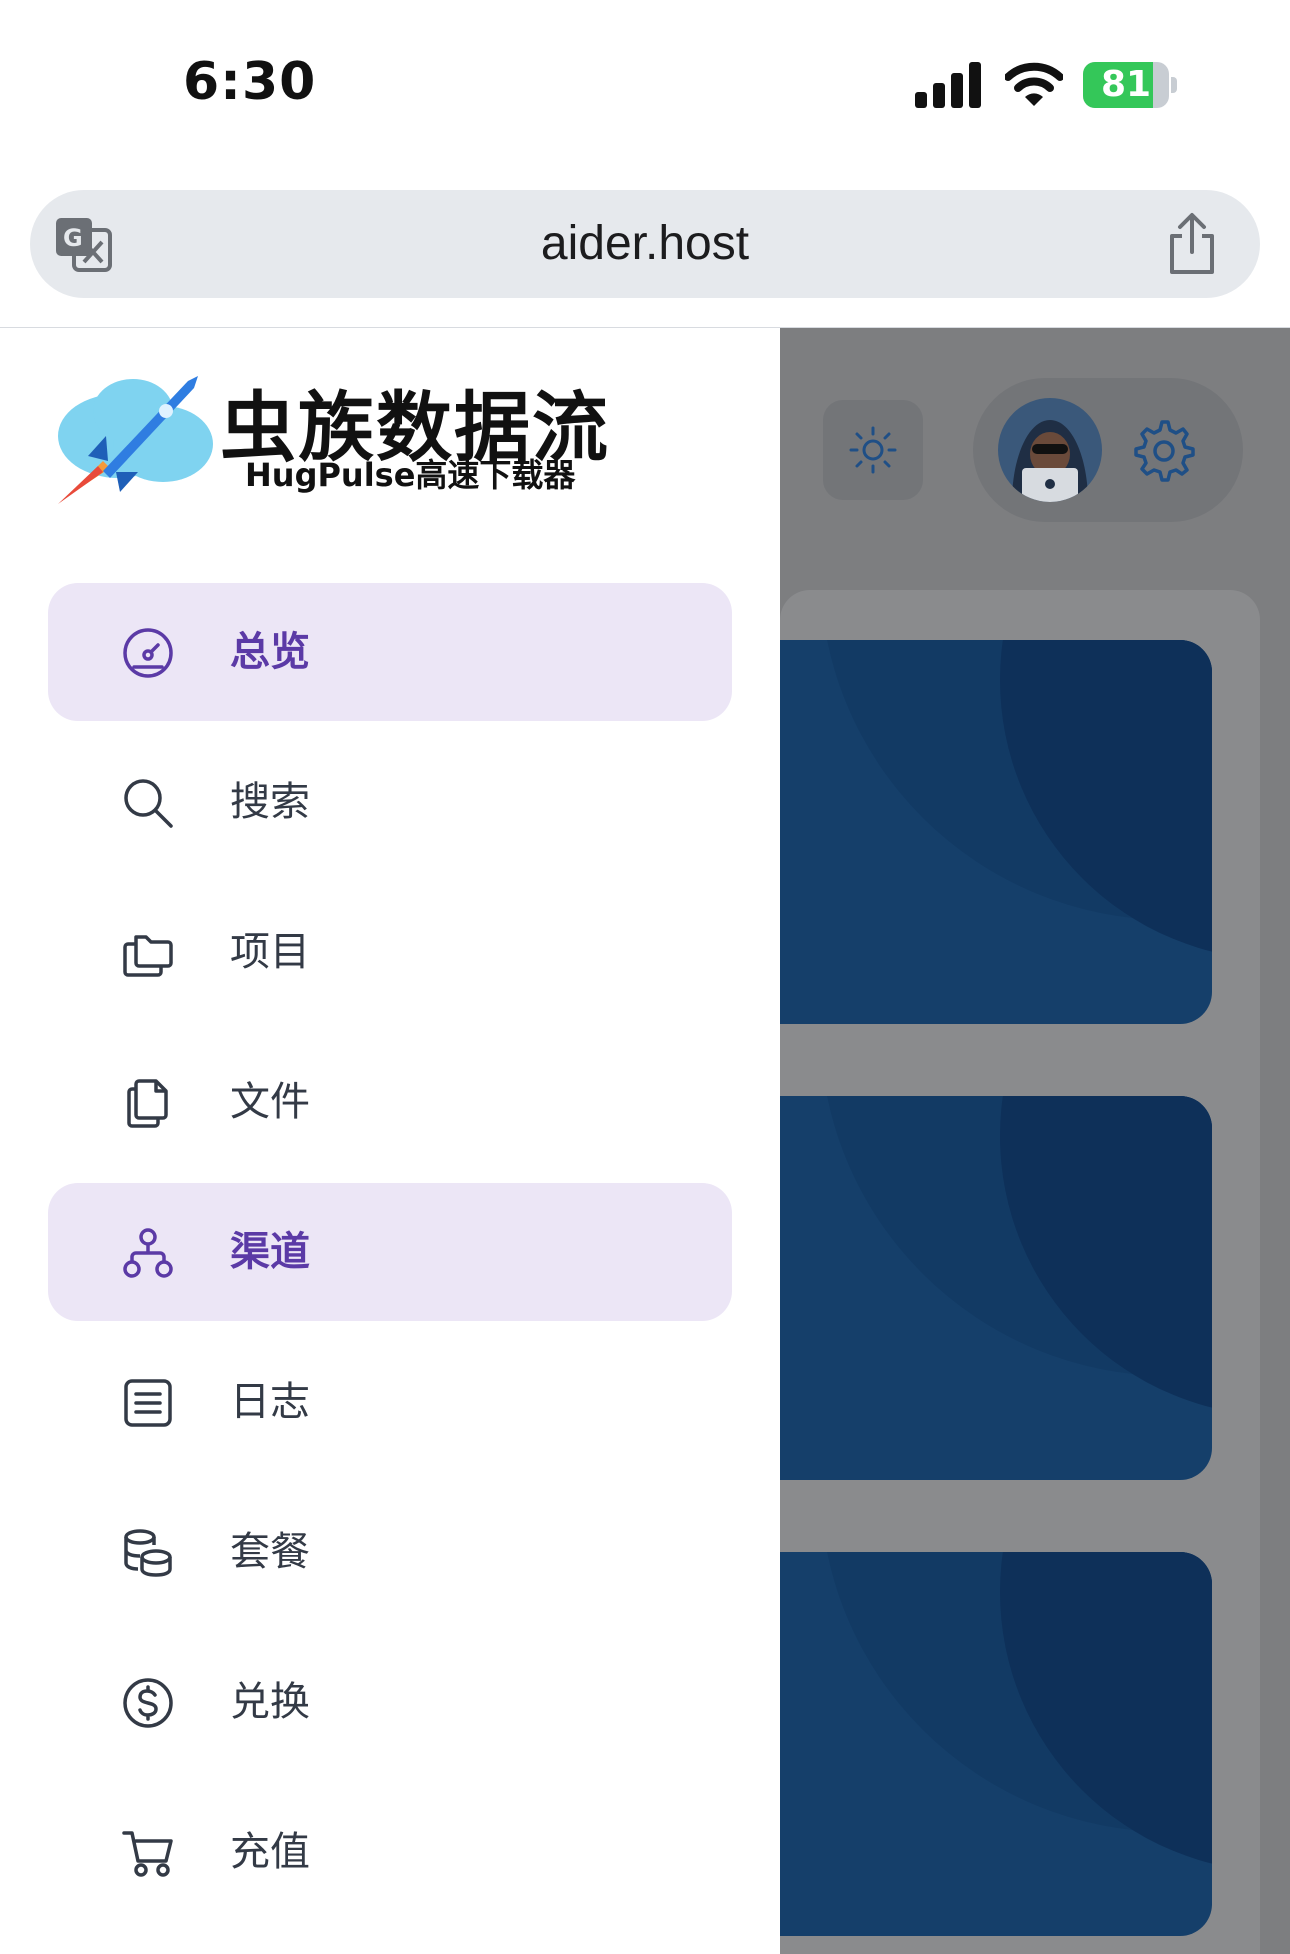 Image resolution: width=1290 pixels, height=1954 pixels. I want to click on nav-label: 兑换, so click(270, 1702).